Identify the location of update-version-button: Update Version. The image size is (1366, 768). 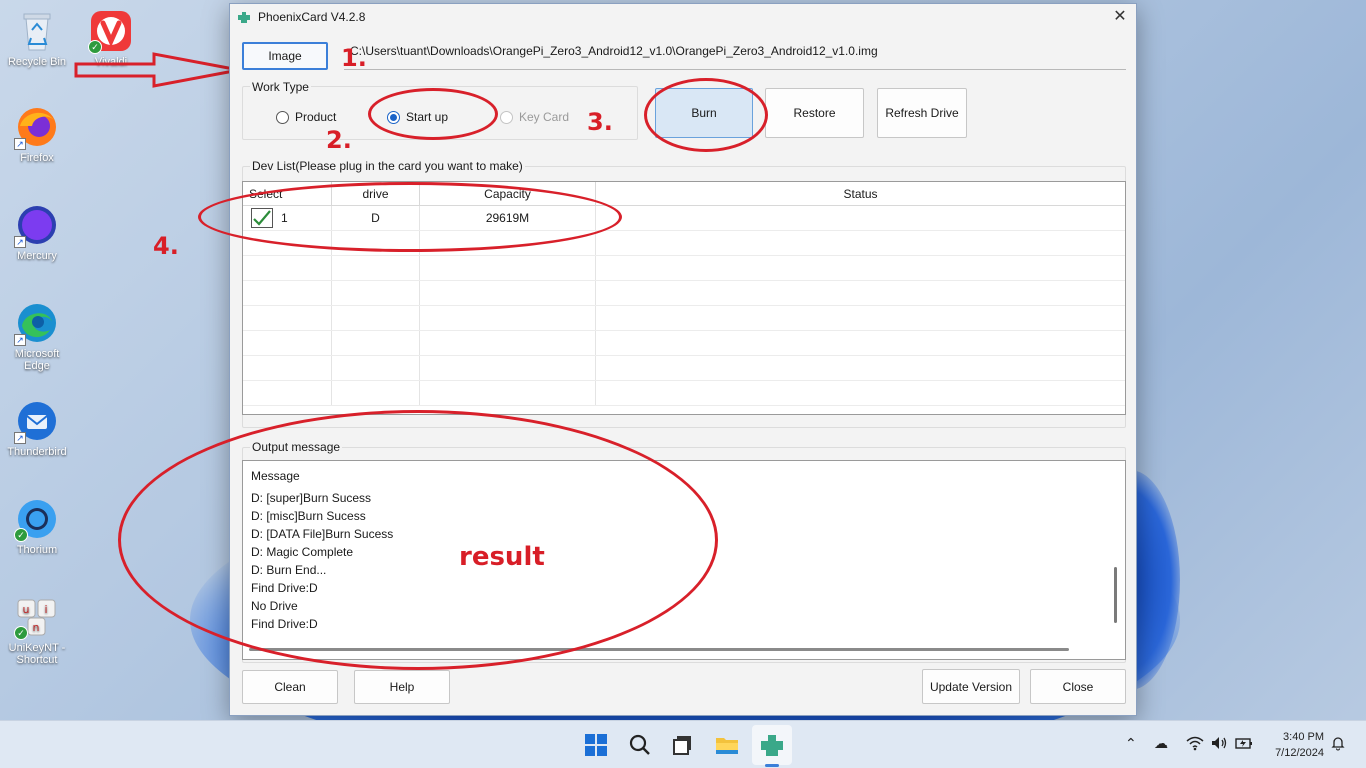
(971, 686).